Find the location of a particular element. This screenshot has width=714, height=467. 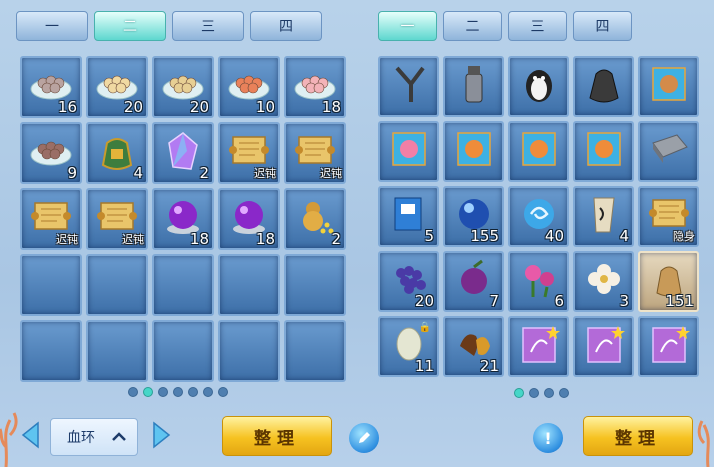

left-sort-button: 整理 is located at coordinates (277, 436).